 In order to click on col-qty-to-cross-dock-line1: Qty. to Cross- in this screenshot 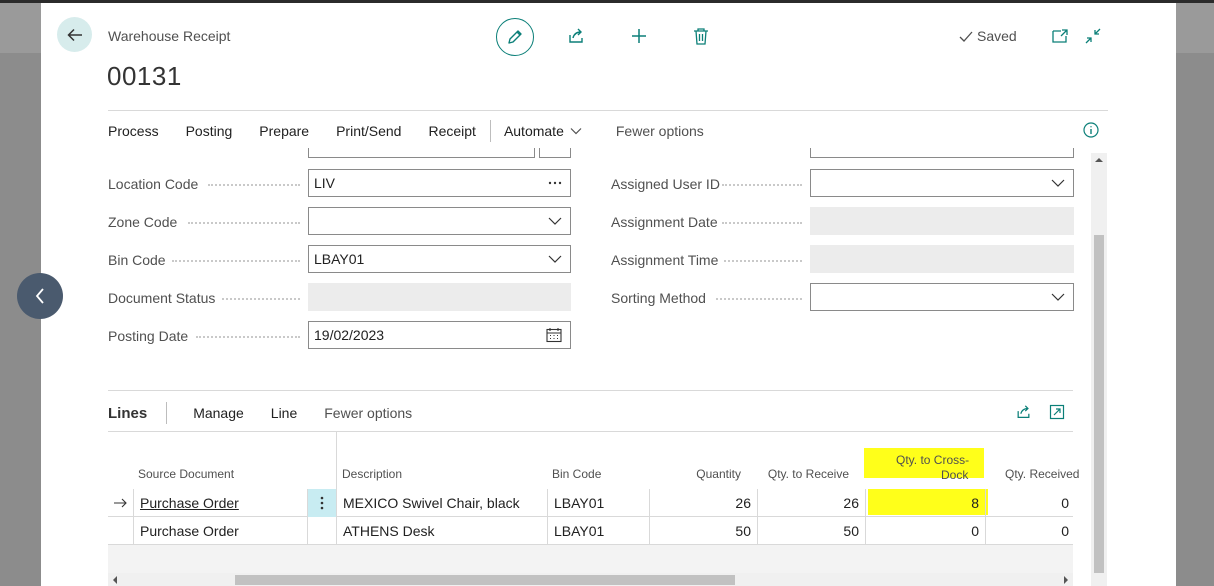, I will do `click(932, 460)`.